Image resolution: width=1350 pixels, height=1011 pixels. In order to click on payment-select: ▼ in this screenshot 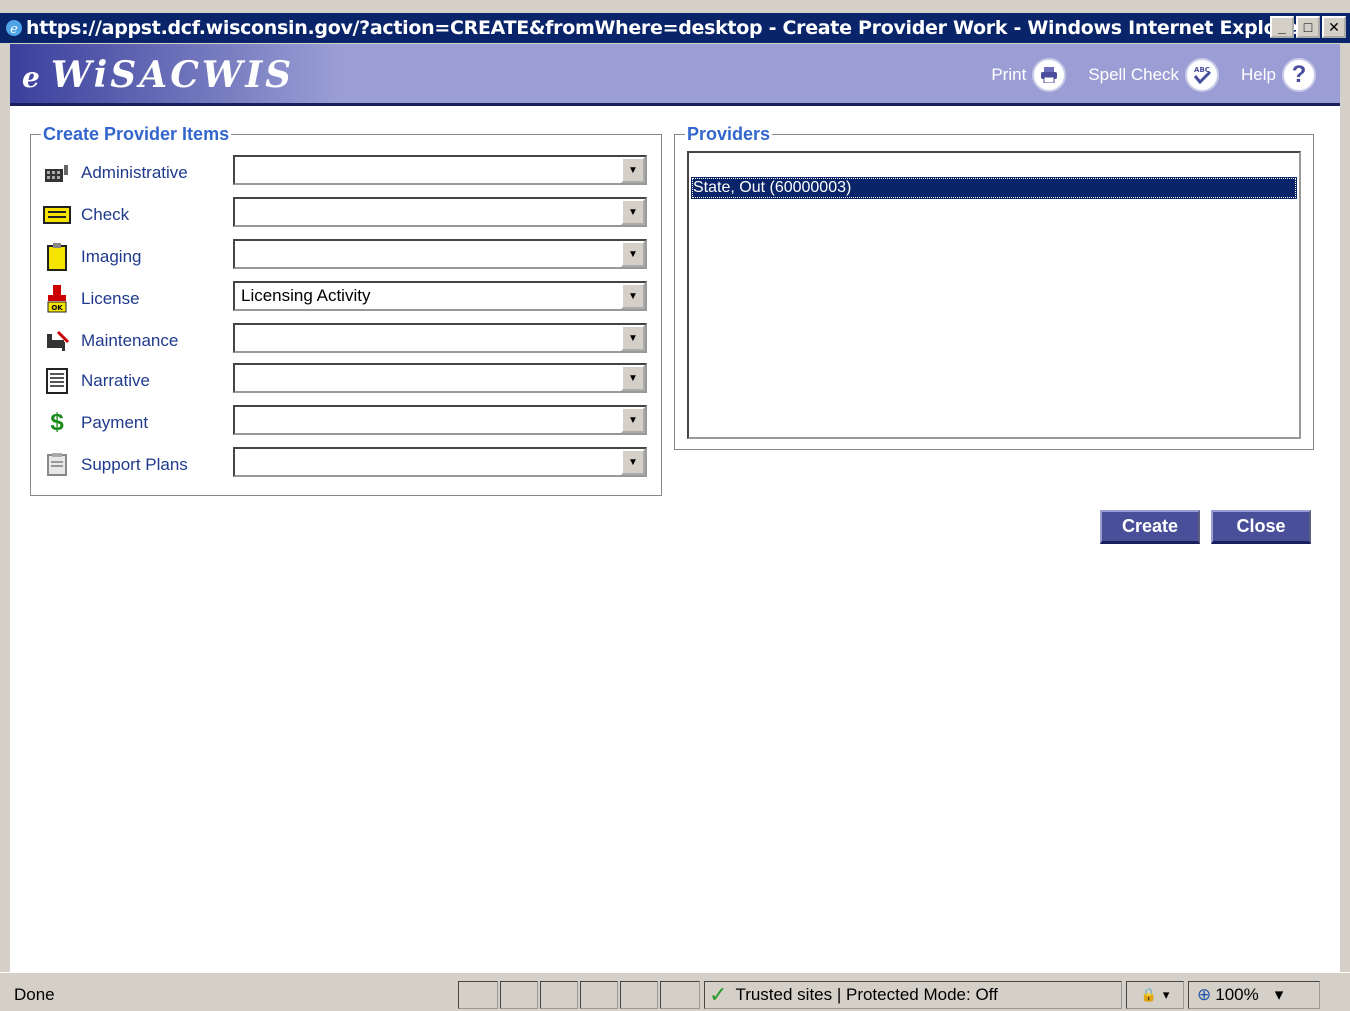, I will do `click(440, 420)`.